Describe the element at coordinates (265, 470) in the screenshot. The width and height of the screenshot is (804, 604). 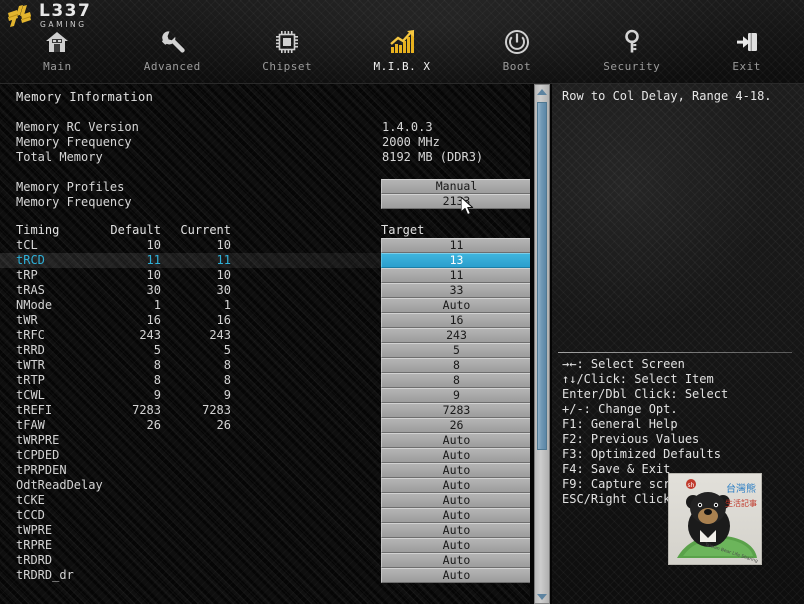
I see `timing-row-tprpden: tPRPDEN Auto` at that location.